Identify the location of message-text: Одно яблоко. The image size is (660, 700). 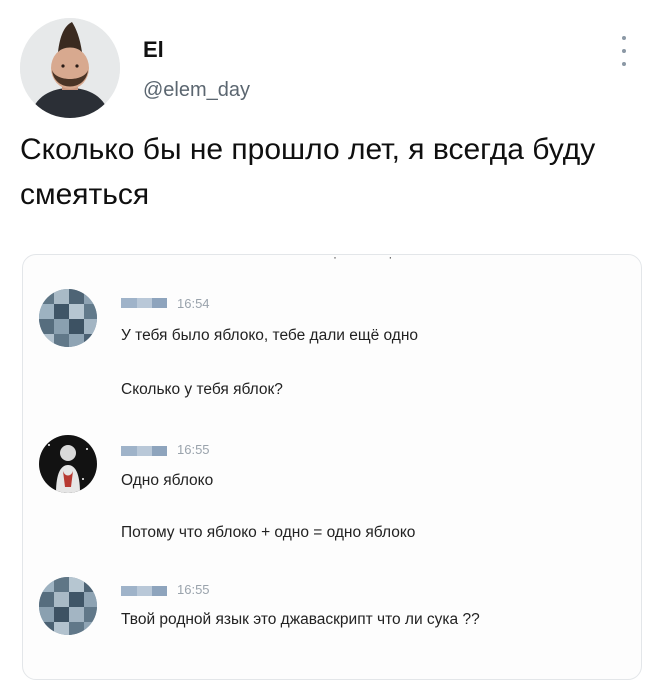
(167, 480).